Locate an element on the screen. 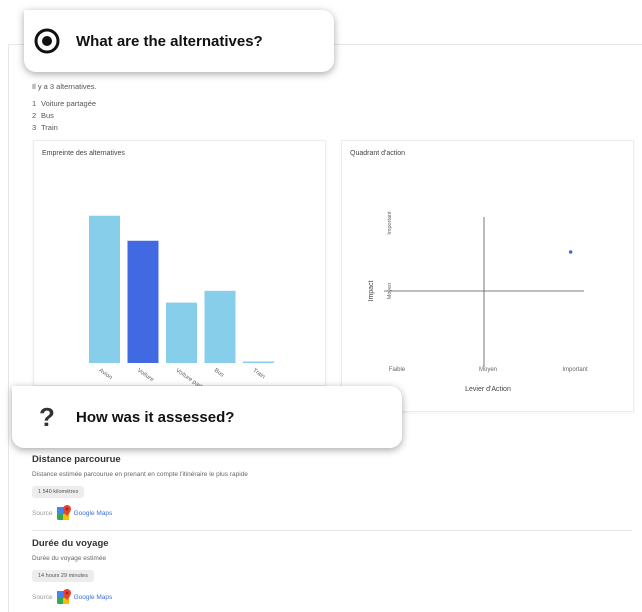  duration-title: Durée du voyage is located at coordinates (70, 543).